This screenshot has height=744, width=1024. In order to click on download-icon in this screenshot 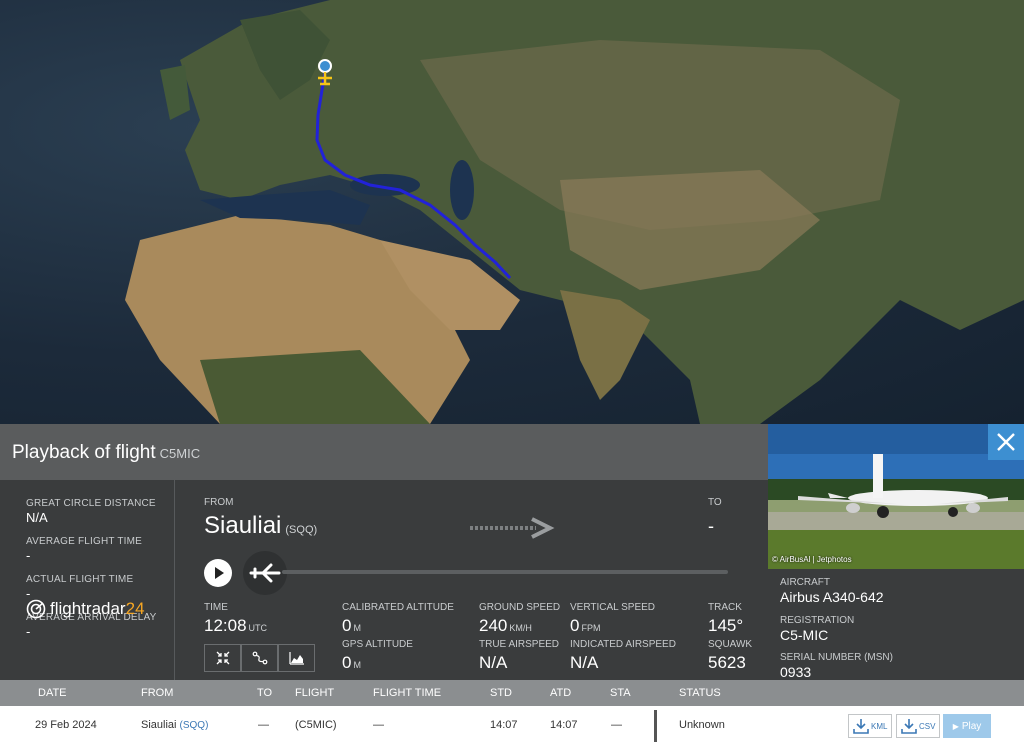, I will do `click(861, 726)`.